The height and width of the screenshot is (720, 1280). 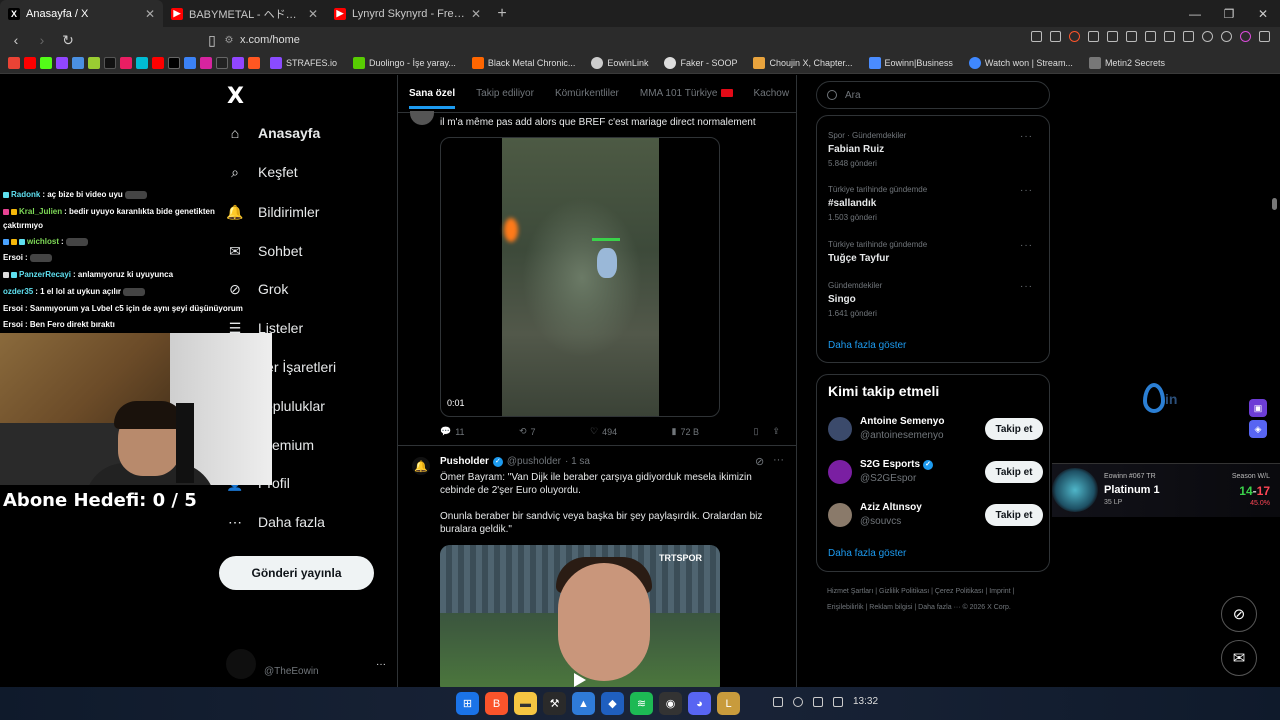 What do you see at coordinates (262, 172) in the screenshot?
I see `nav-item-explore: ⌕ Keşfet` at bounding box center [262, 172].